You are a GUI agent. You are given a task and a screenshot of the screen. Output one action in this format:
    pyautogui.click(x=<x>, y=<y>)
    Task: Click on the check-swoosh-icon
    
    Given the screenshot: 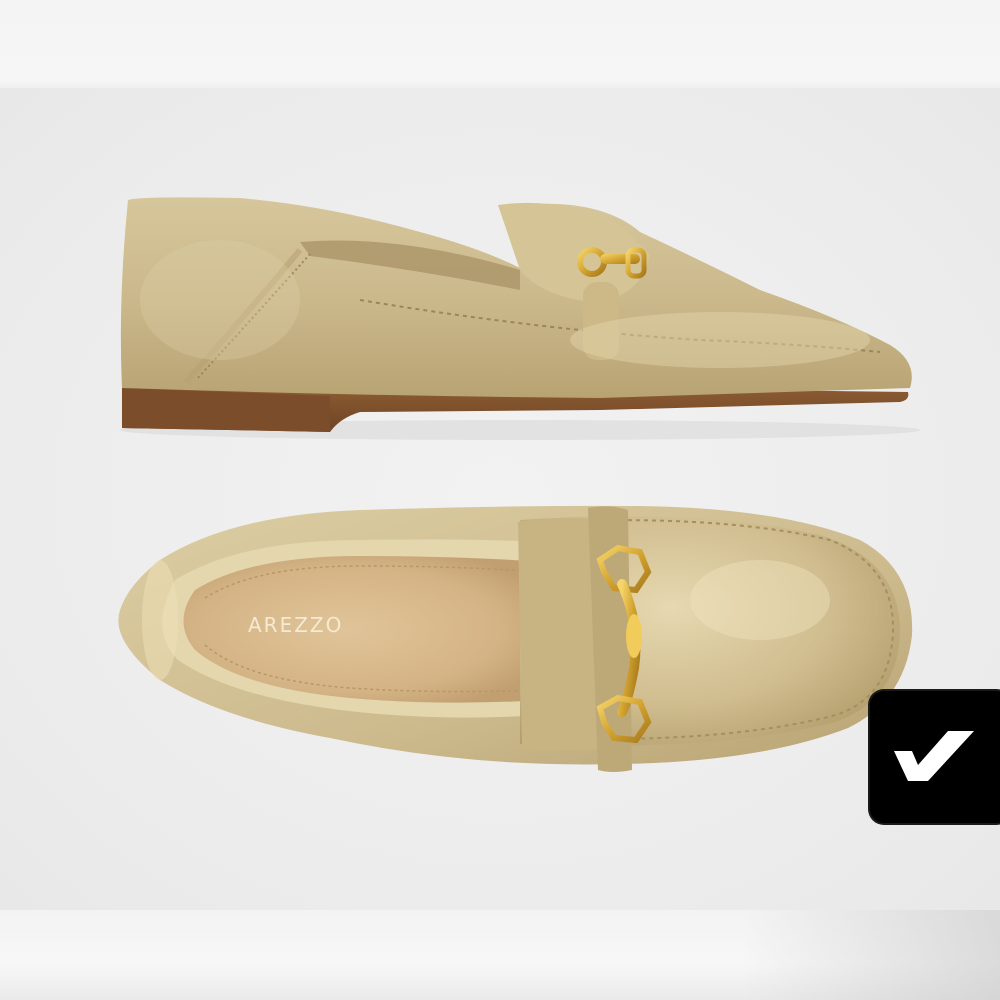 What is the action you would take?
    pyautogui.click(x=934, y=756)
    